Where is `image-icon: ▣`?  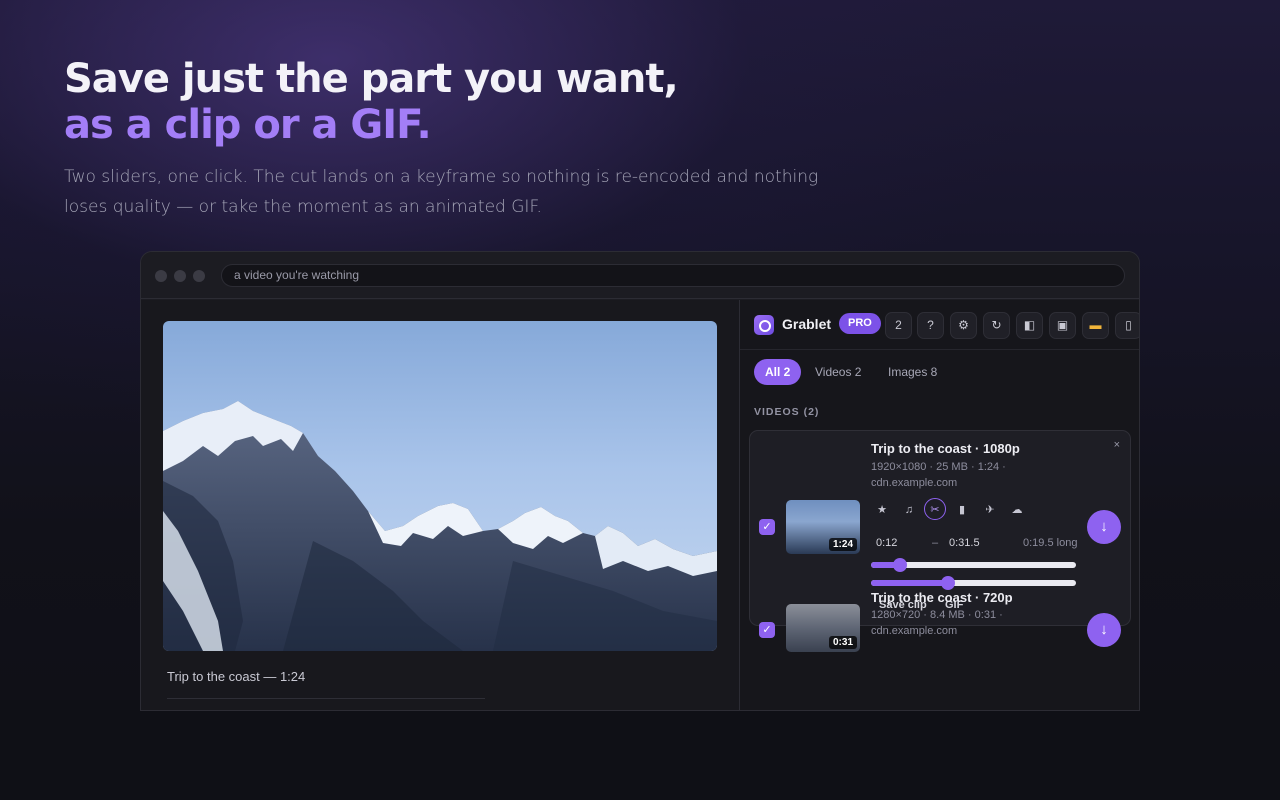
image-icon: ▣ is located at coordinates (1062, 325).